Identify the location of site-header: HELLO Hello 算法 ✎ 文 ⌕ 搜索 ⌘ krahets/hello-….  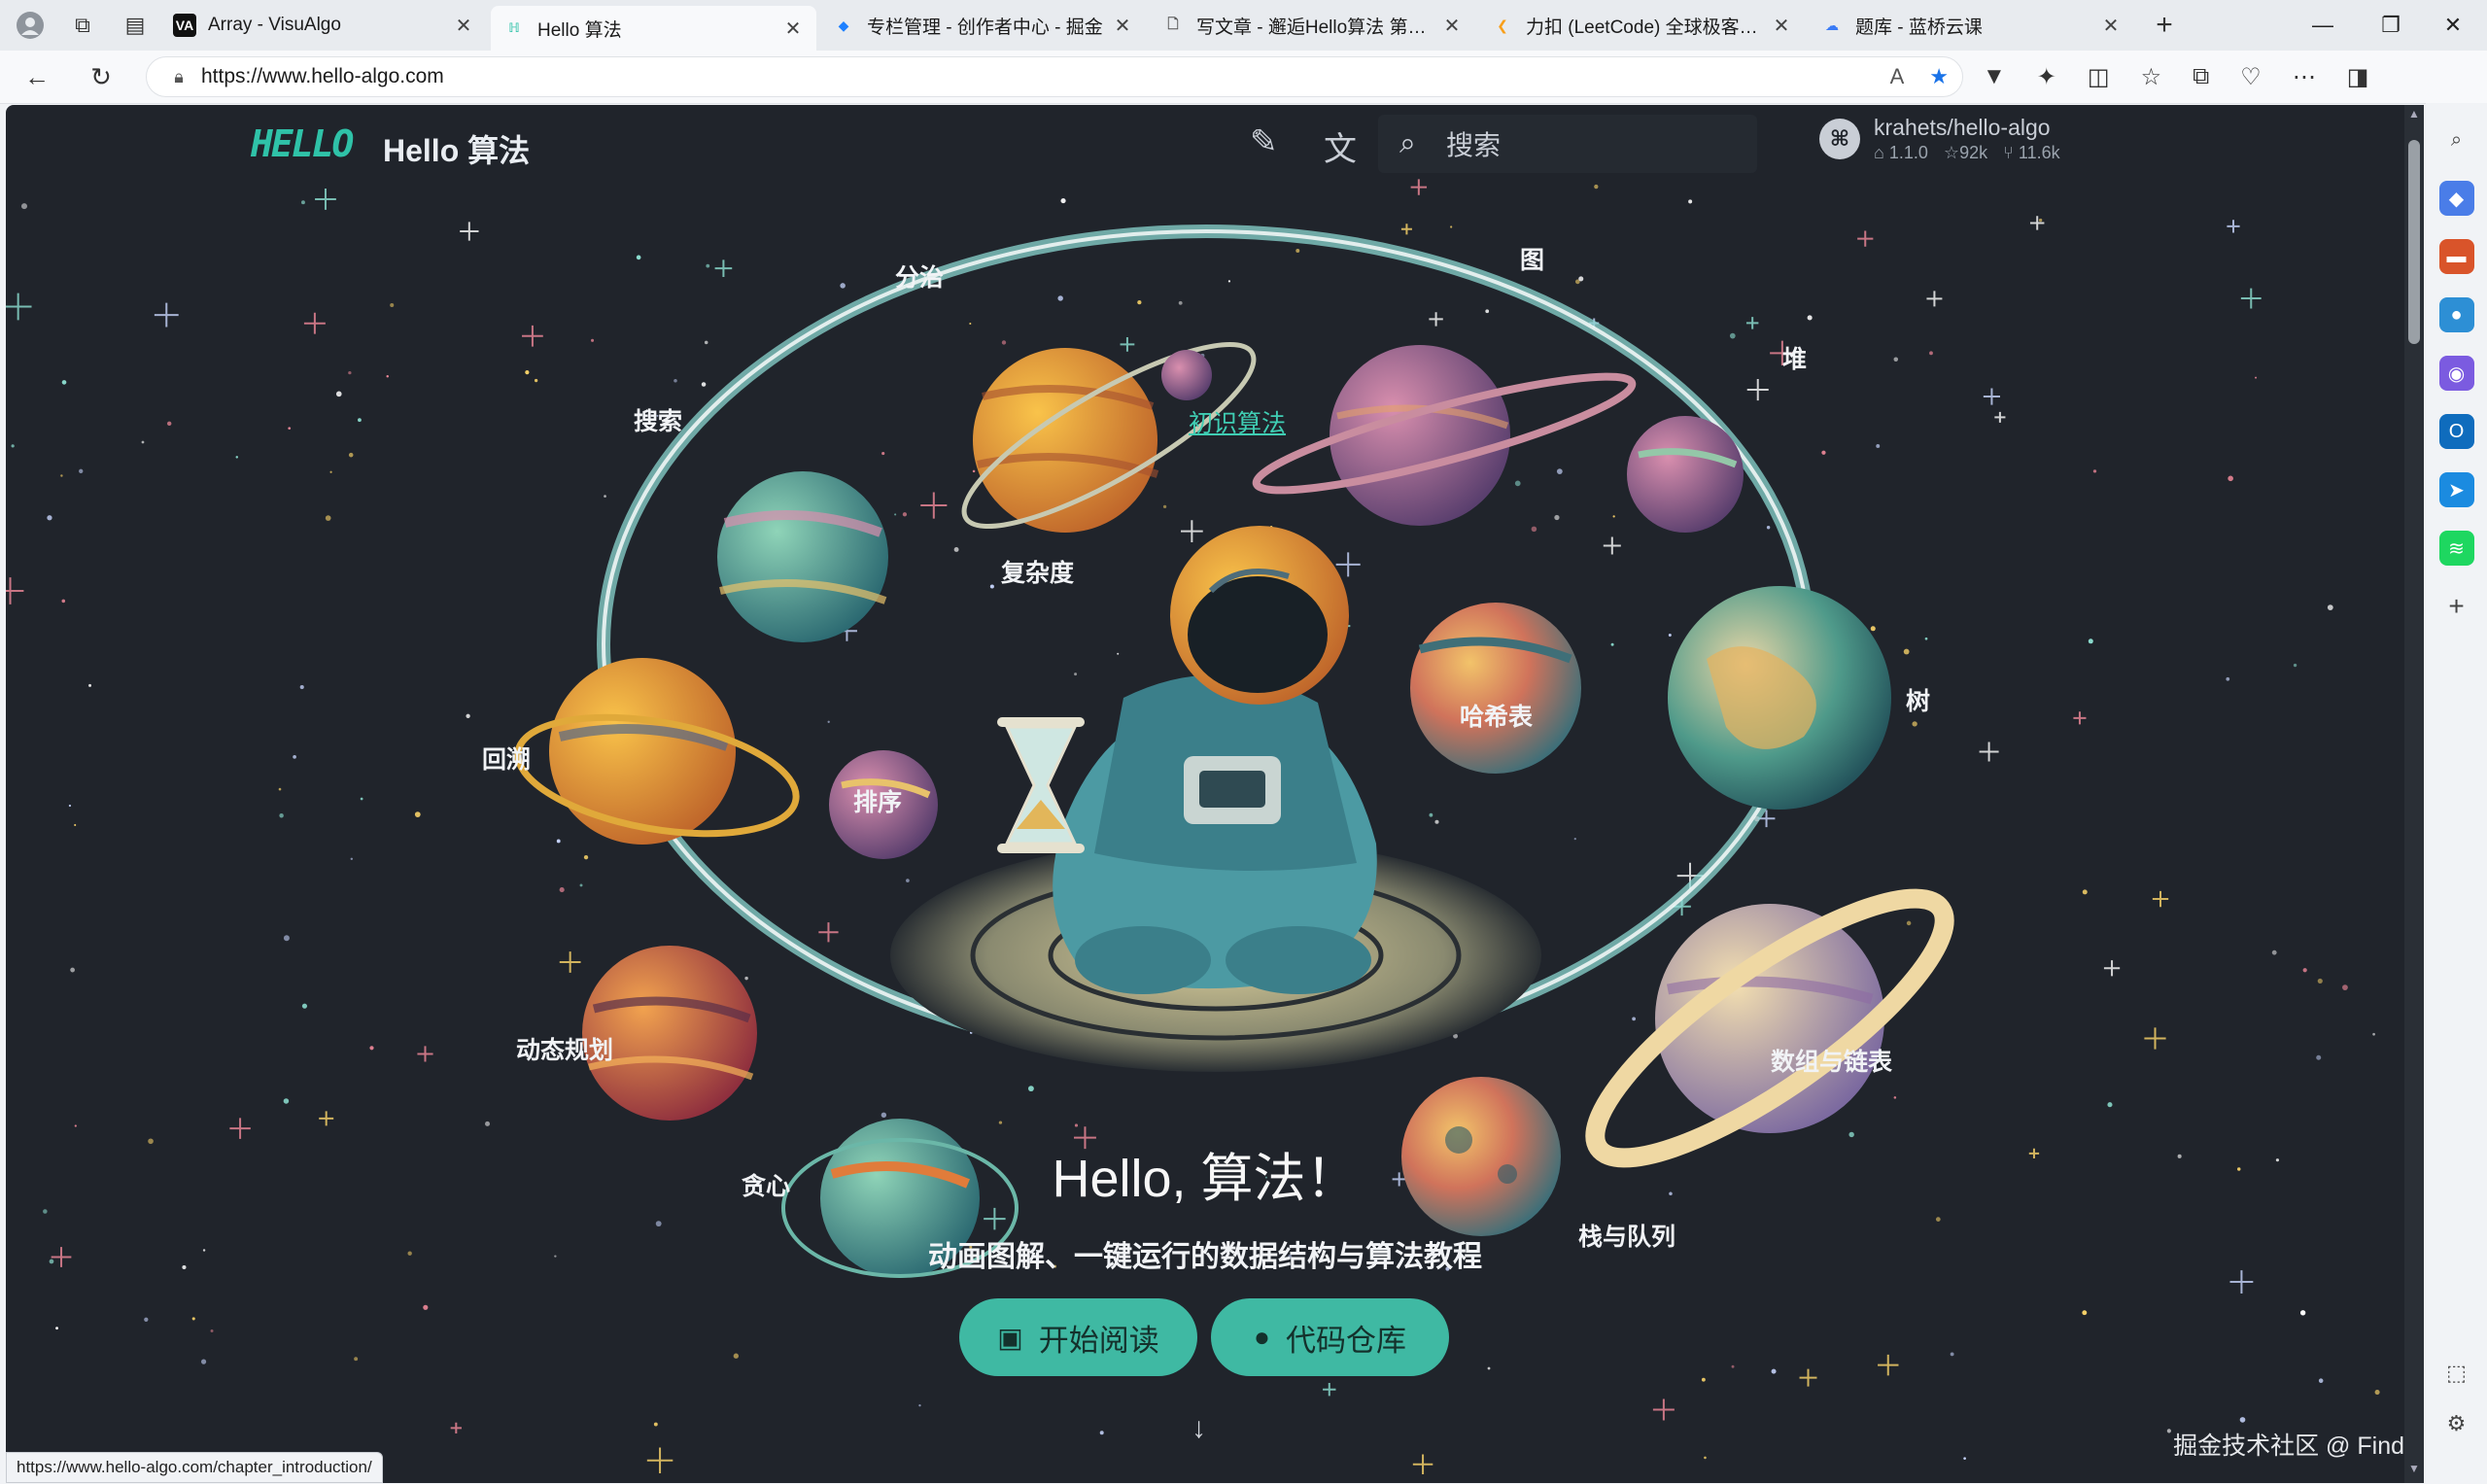
(1205, 144).